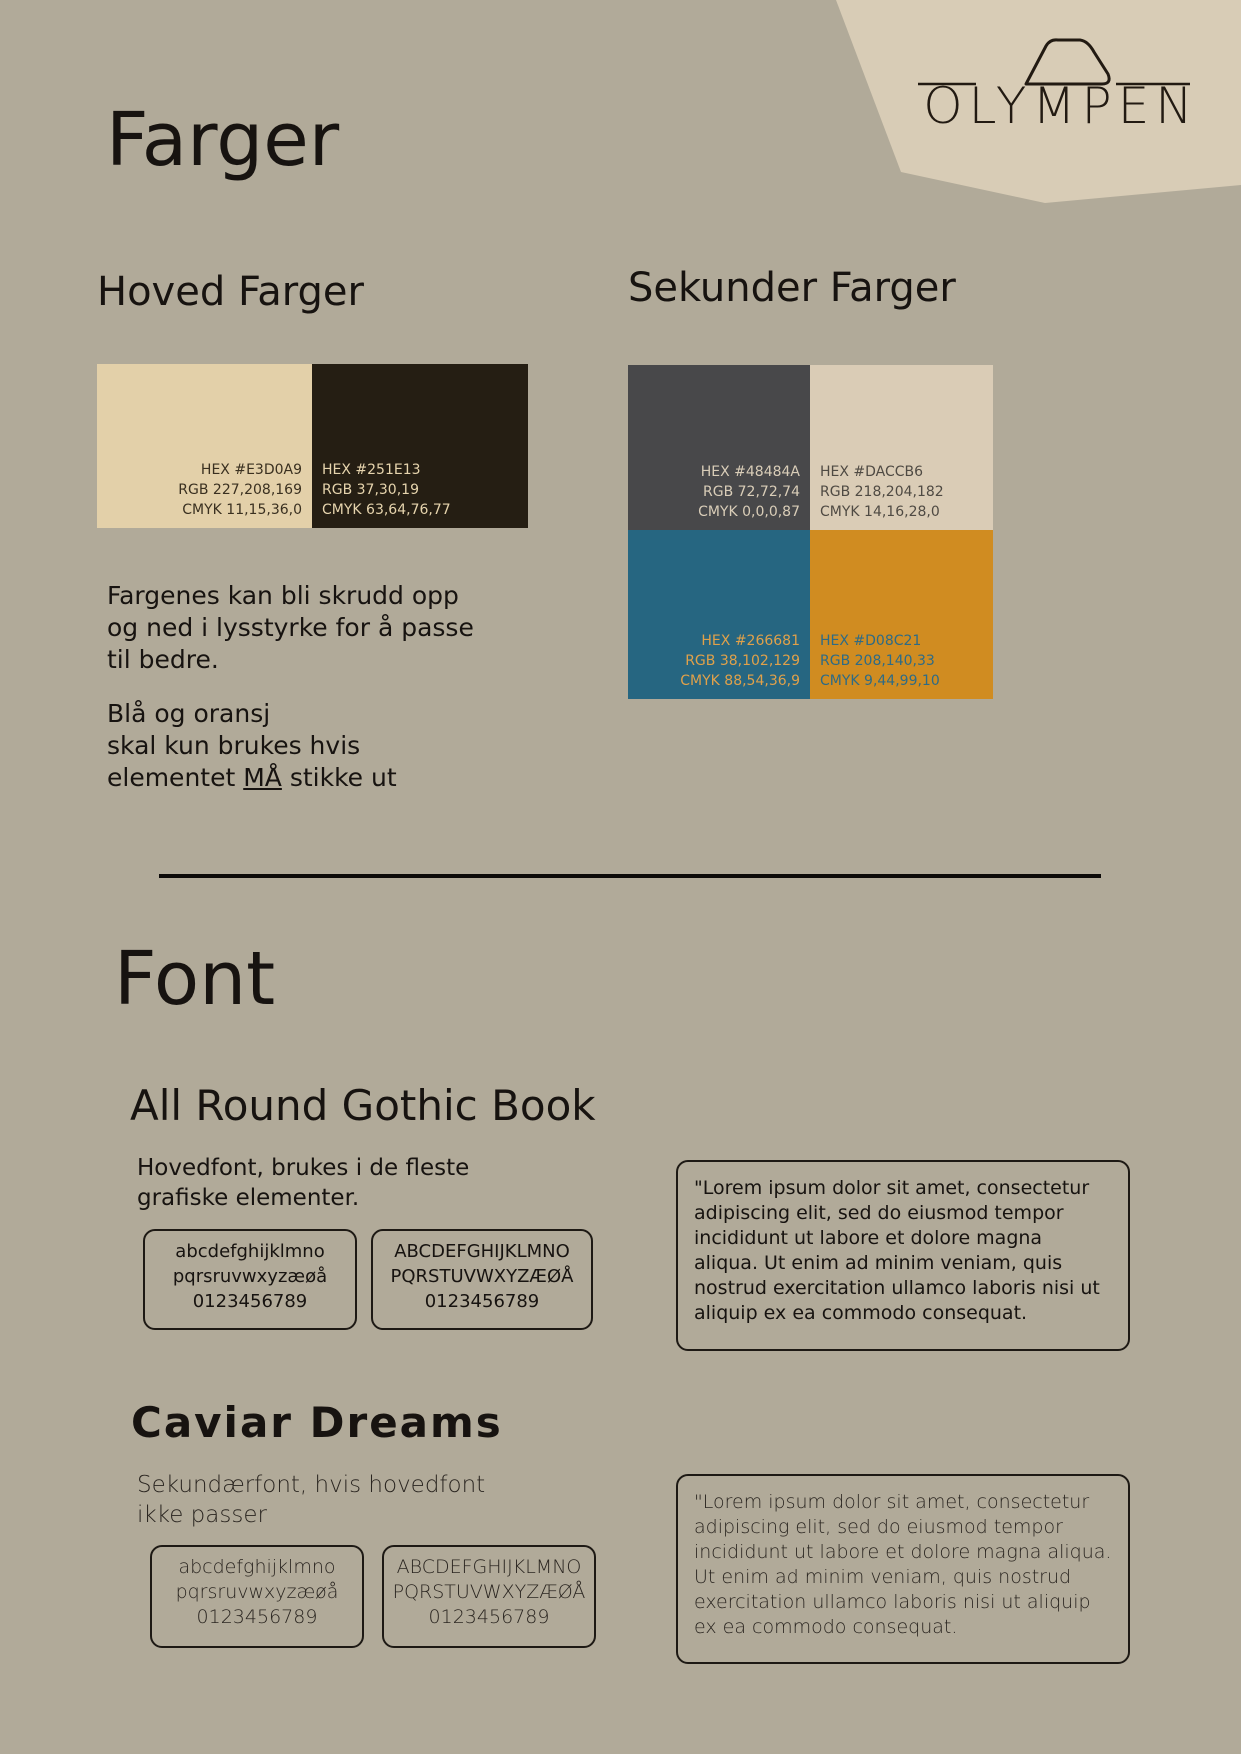 This screenshot has height=1754, width=1241. Describe the element at coordinates (750, 472) in the screenshot. I see `swatch-hex: HEX #48484A` at that location.